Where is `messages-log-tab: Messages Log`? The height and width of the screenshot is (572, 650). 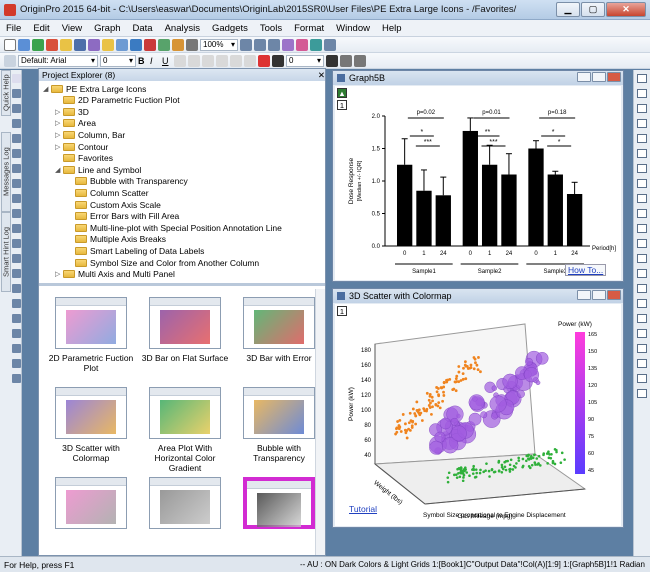
messages-log-tab: Messages Log is located at coordinates (6, 172).